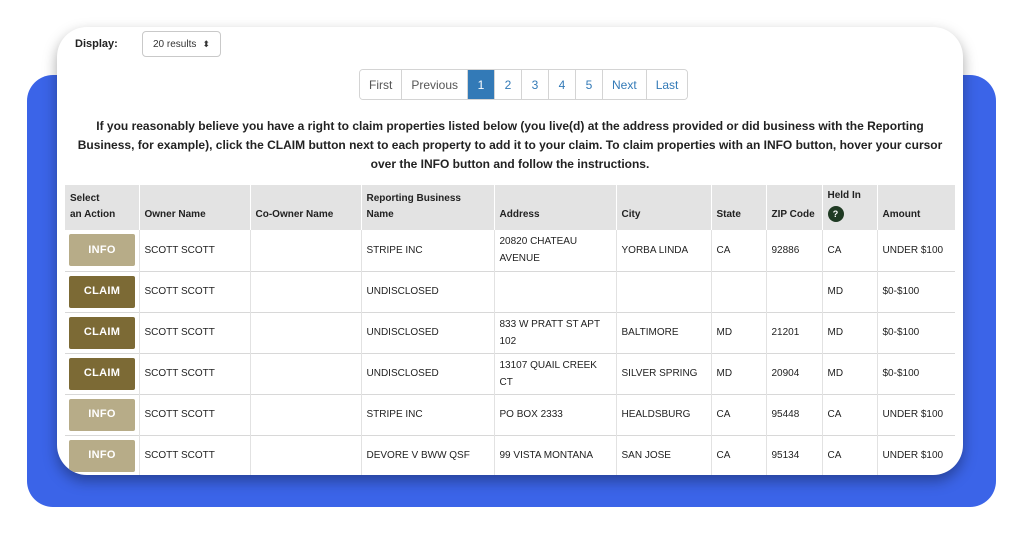 The height and width of the screenshot is (536, 1024). I want to click on cell-city, so click(664, 291).